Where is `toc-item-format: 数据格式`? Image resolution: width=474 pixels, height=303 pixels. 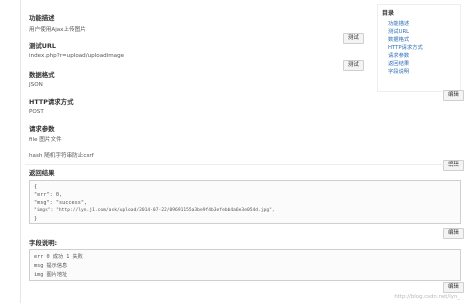 toc-item-format: 数据格式 is located at coordinates (405, 40).